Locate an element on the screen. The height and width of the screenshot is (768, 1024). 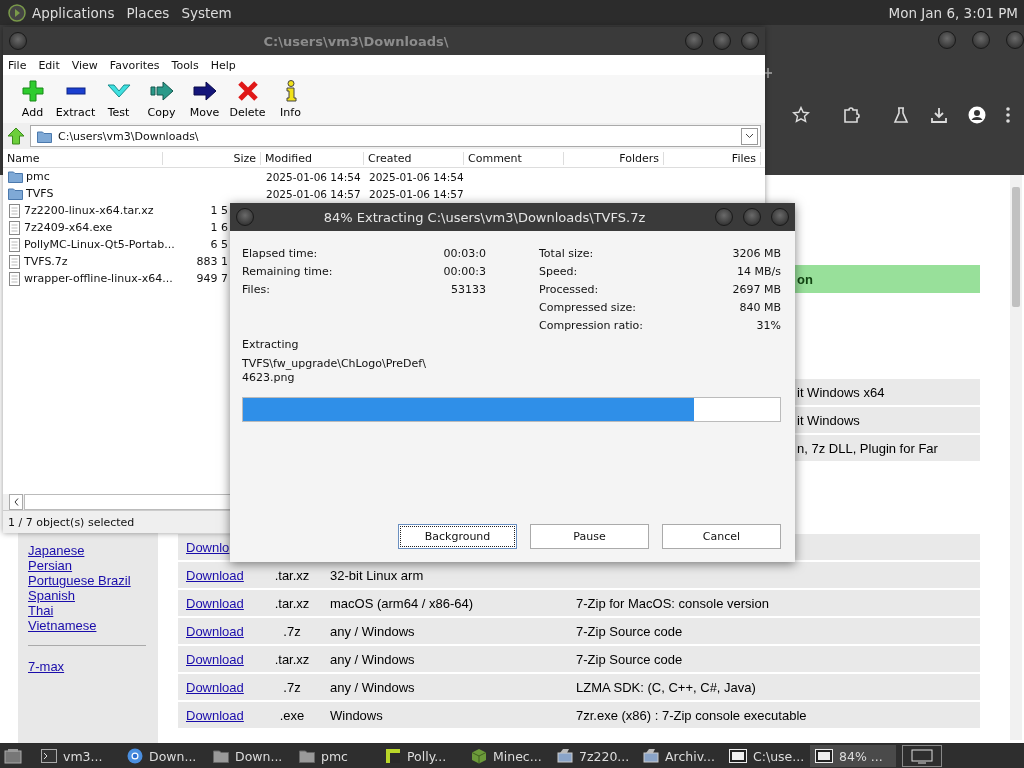
toolbar-button: Add is located at coordinates (32, 97).